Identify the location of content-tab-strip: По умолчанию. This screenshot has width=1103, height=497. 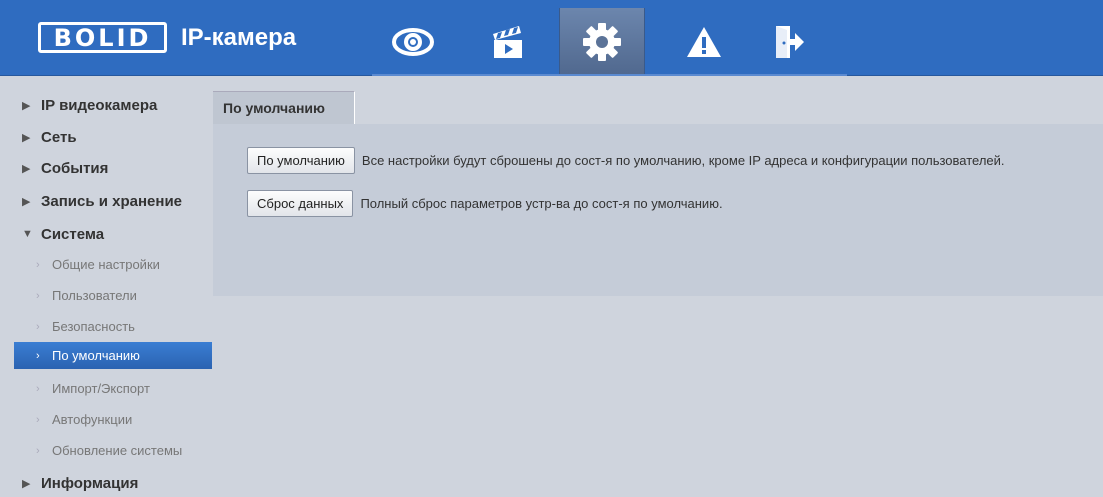
(658, 107).